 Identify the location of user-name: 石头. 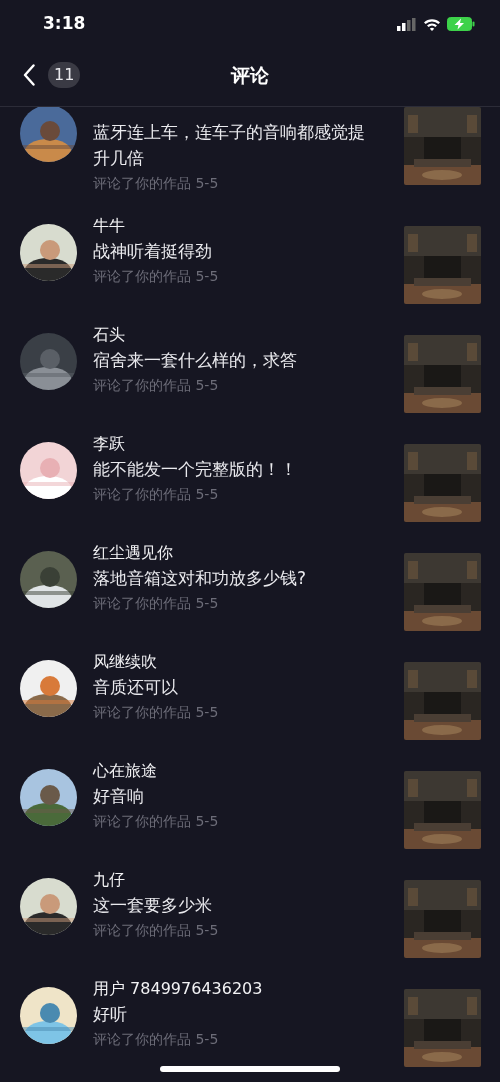
(240, 335).